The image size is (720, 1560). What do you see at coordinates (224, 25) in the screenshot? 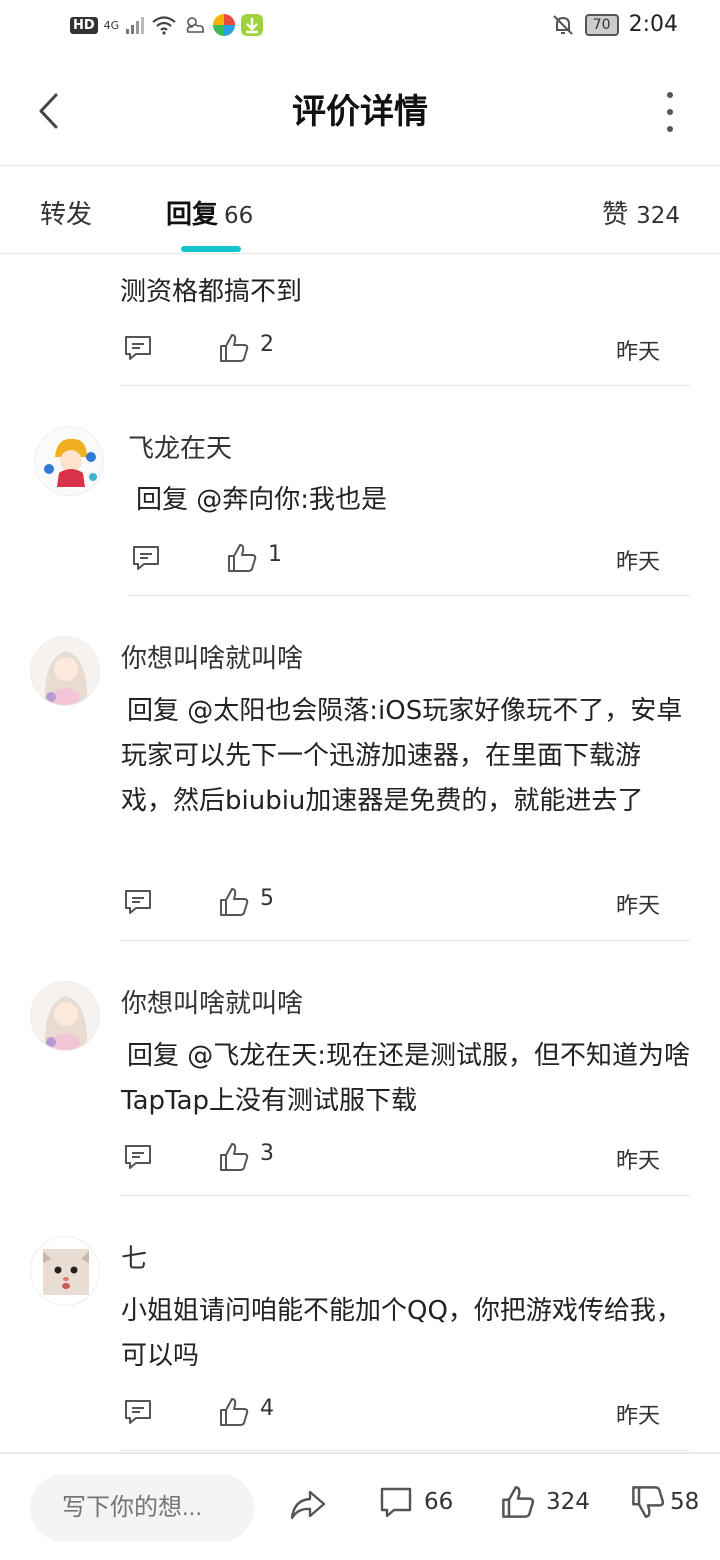
I see `app-360-icon` at bounding box center [224, 25].